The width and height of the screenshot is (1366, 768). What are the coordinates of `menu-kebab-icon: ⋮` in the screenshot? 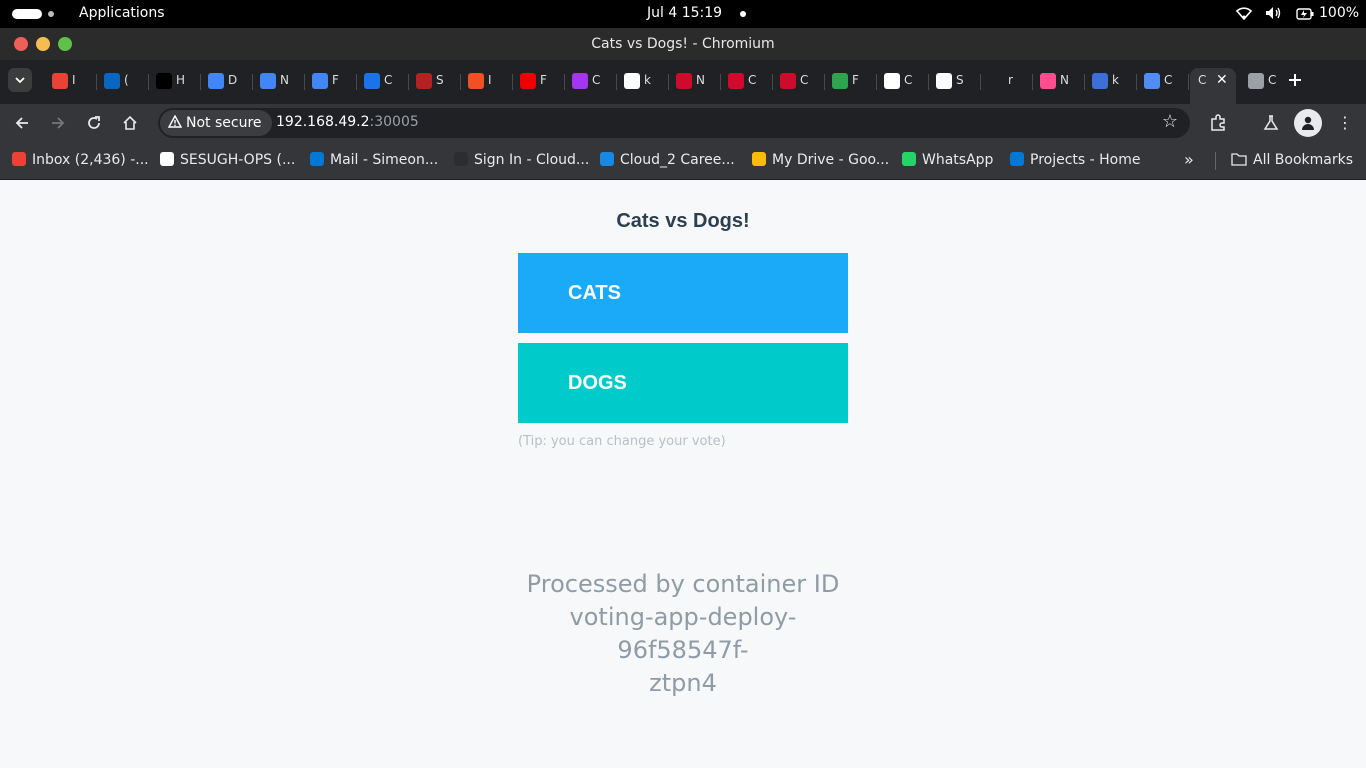 It's located at (1345, 123).